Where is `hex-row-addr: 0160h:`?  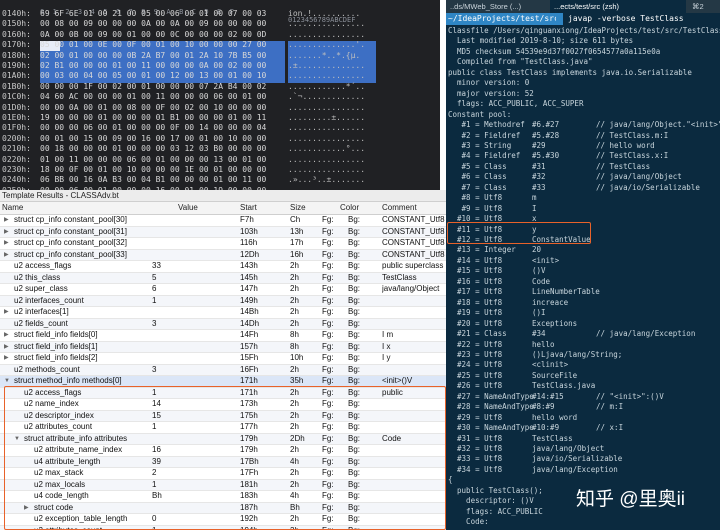
hex-row-addr: 0160h: is located at coordinates (16, 34).